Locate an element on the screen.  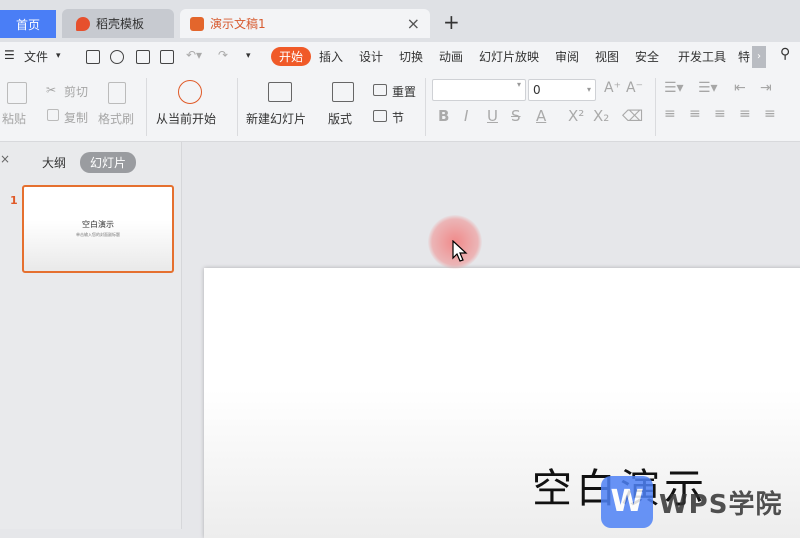
align-right-icon: ≡ is located at coordinates (720, 114).